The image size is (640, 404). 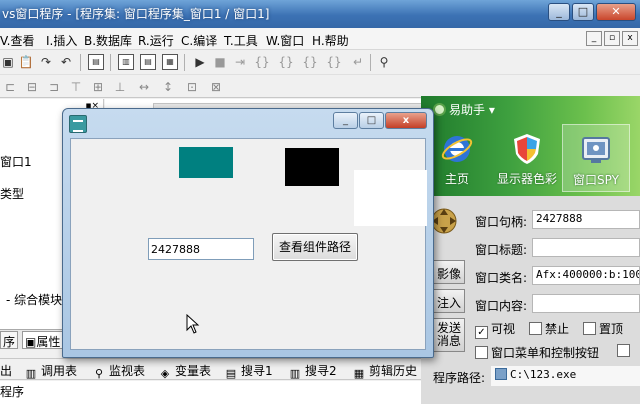 I want to click on same-width-icon: ↔, so click(x=144, y=87).